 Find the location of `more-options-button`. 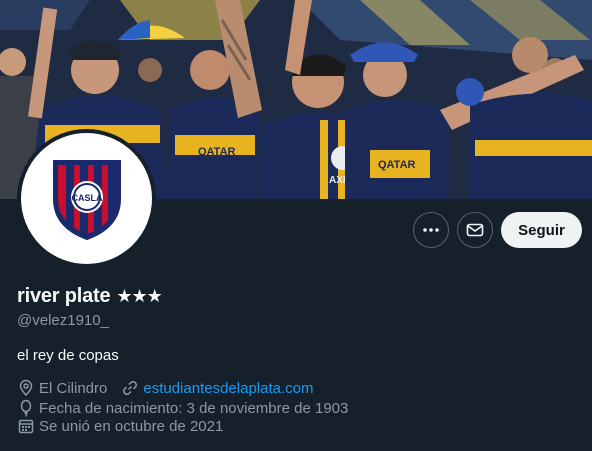

more-options-button is located at coordinates (431, 230).